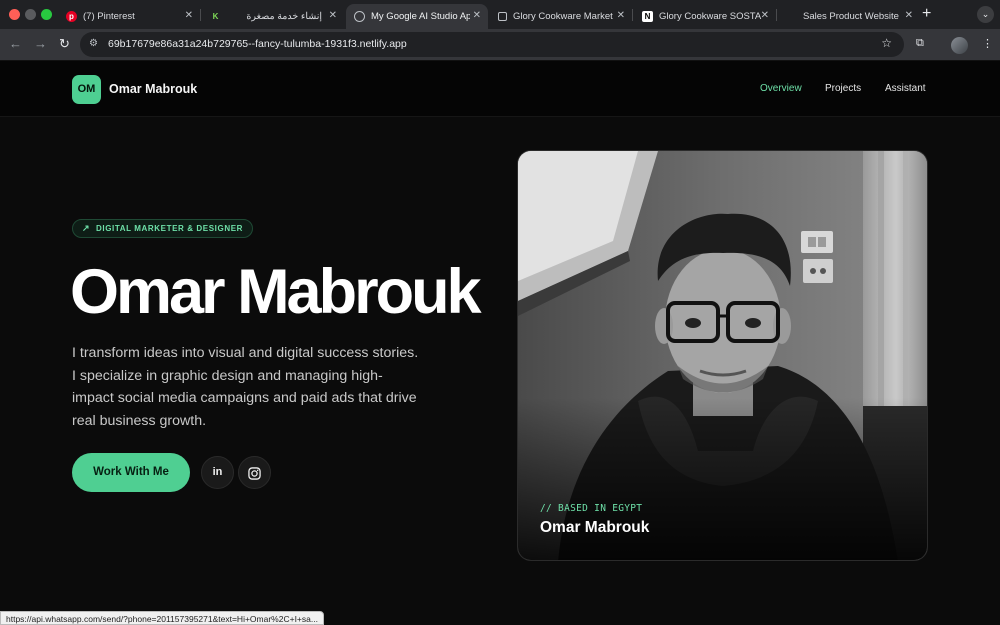 This screenshot has height=625, width=1000. I want to click on nav-assistant: Assistant, so click(905, 88).